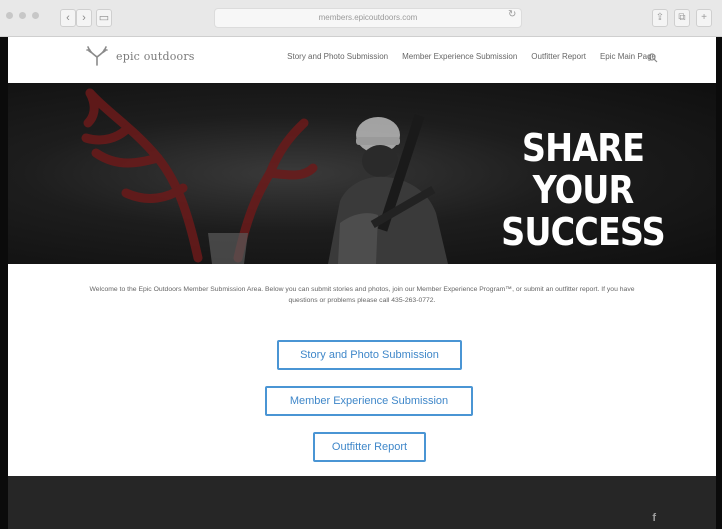 The image size is (722, 529). I want to click on outfitter-report-button: Outfitter Report, so click(369, 447).